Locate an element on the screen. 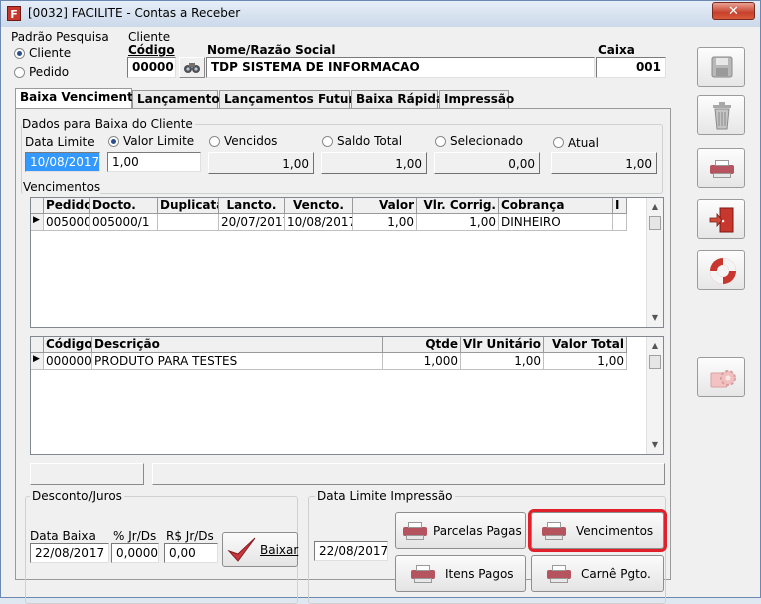  client-search-button is located at coordinates (192, 67).